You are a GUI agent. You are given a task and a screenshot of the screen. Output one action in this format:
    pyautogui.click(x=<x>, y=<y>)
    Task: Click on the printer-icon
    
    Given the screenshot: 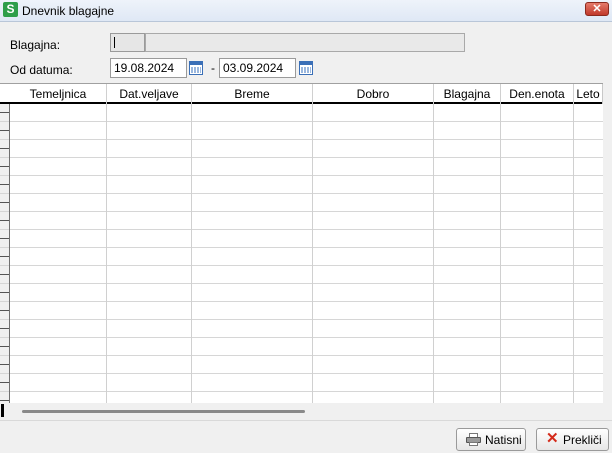 What is the action you would take?
    pyautogui.click(x=473, y=439)
    